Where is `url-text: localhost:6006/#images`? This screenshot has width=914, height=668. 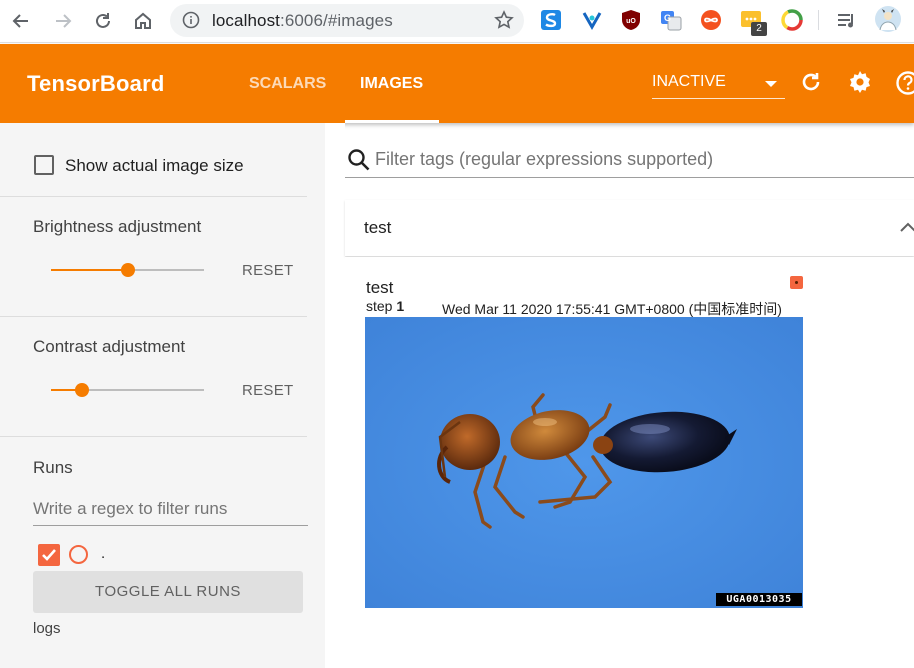
url-text: localhost:6006/#images is located at coordinates (302, 21).